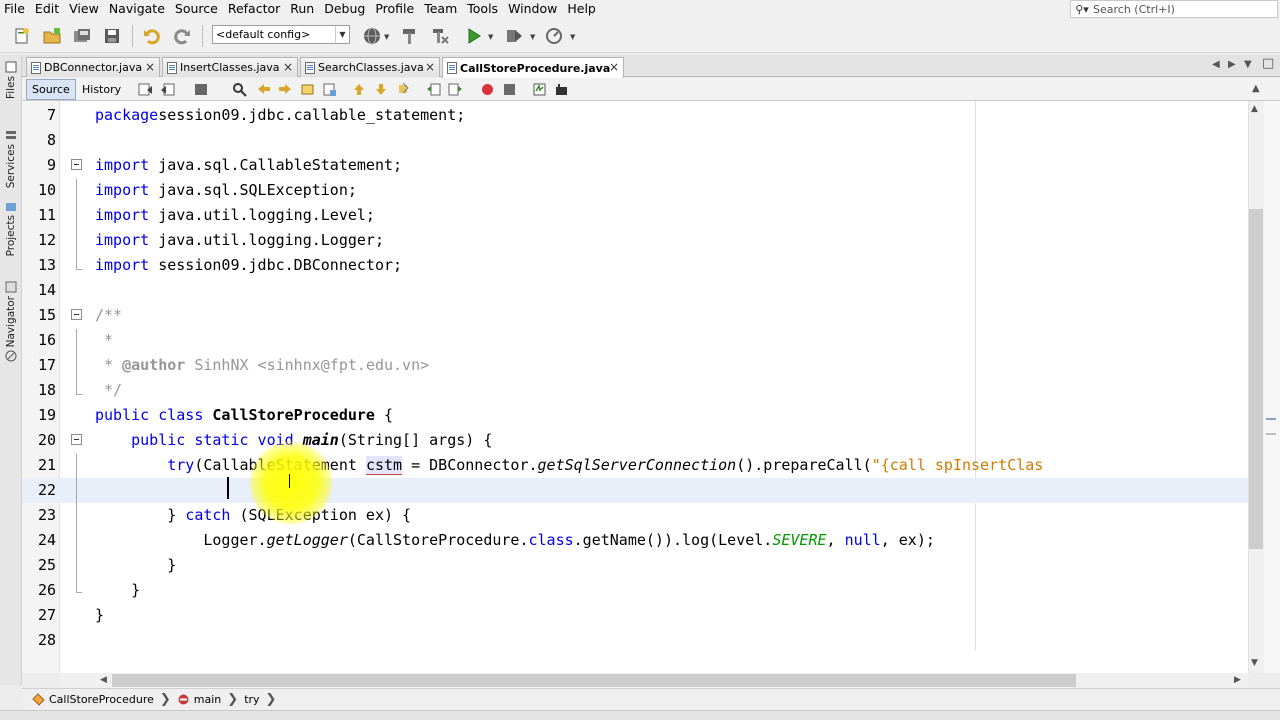 The width and height of the screenshot is (1280, 720). Describe the element at coordinates (514, 36) in the screenshot. I see `debug-icon` at that location.